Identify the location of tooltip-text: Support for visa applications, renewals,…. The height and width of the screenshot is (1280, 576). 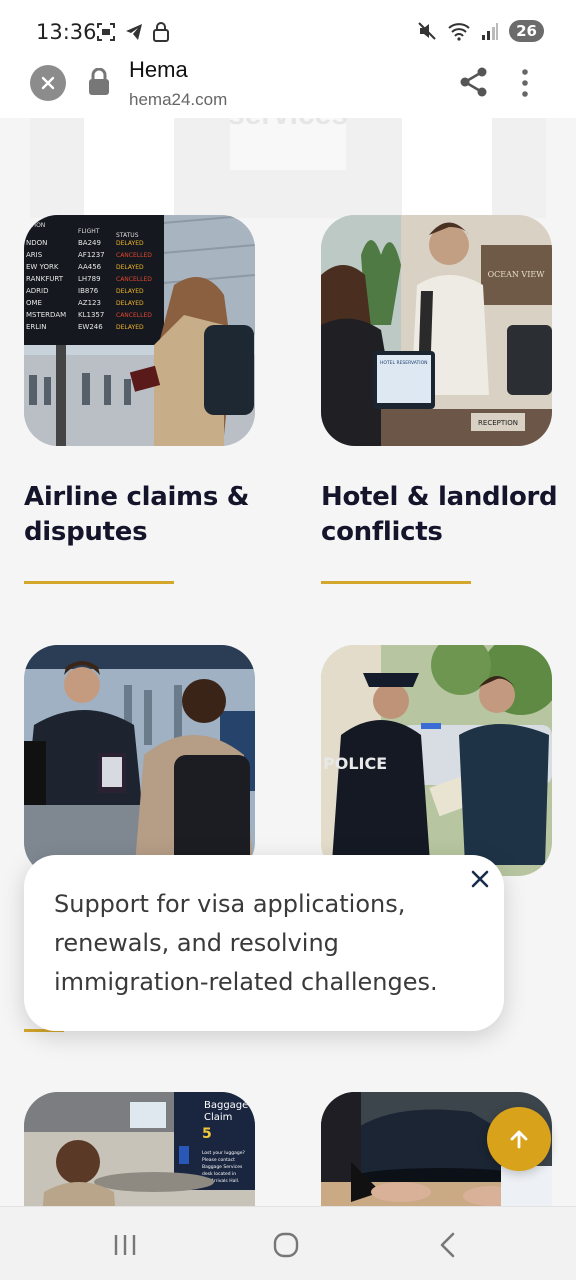
(246, 943).